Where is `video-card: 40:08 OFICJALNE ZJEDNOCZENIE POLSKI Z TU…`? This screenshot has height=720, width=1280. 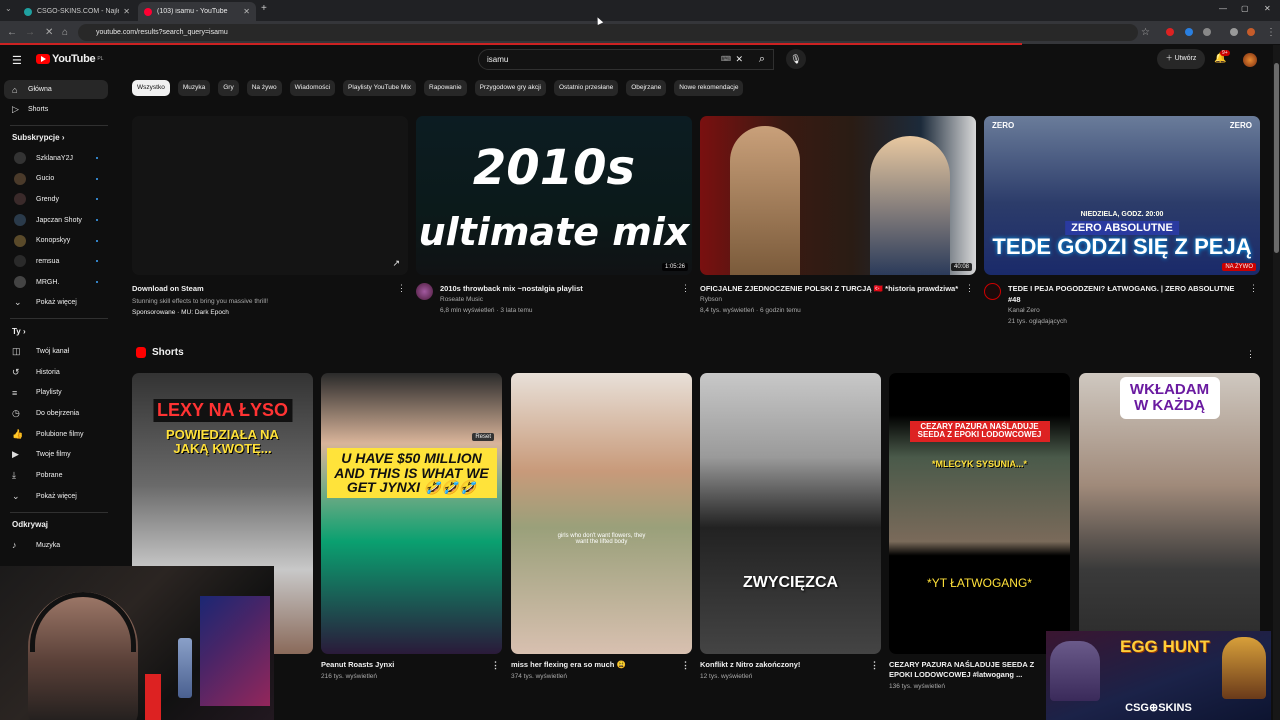 video-card: 40:08 OFICJALNE ZJEDNOCZENIE POLSKI Z TU… is located at coordinates (838, 216).